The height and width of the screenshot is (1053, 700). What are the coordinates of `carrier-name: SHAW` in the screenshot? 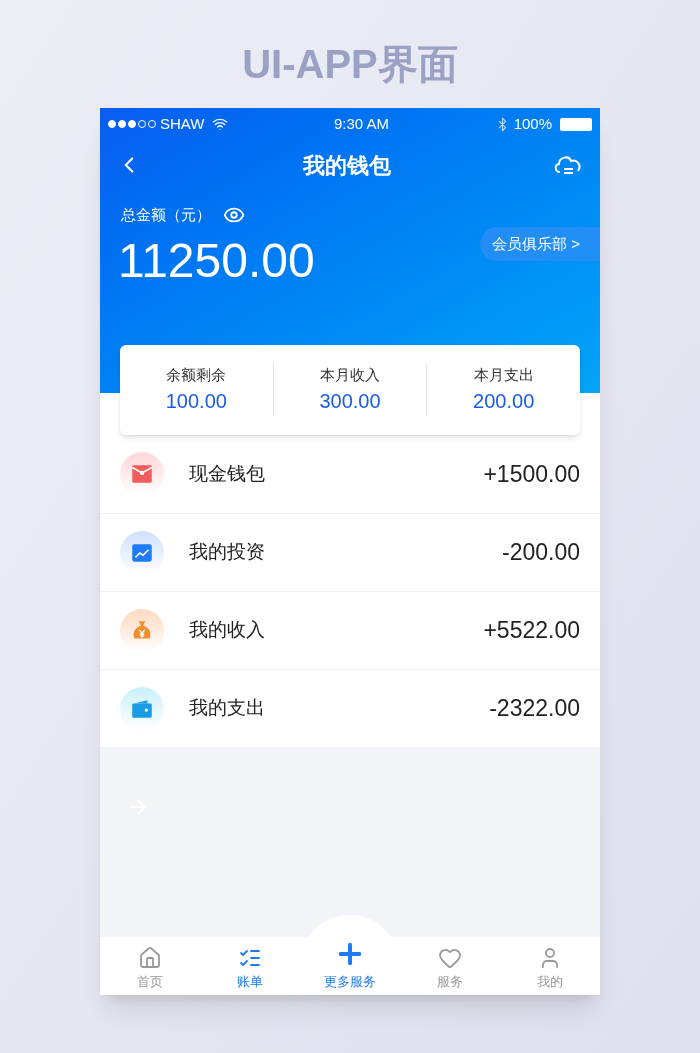 It's located at (182, 123).